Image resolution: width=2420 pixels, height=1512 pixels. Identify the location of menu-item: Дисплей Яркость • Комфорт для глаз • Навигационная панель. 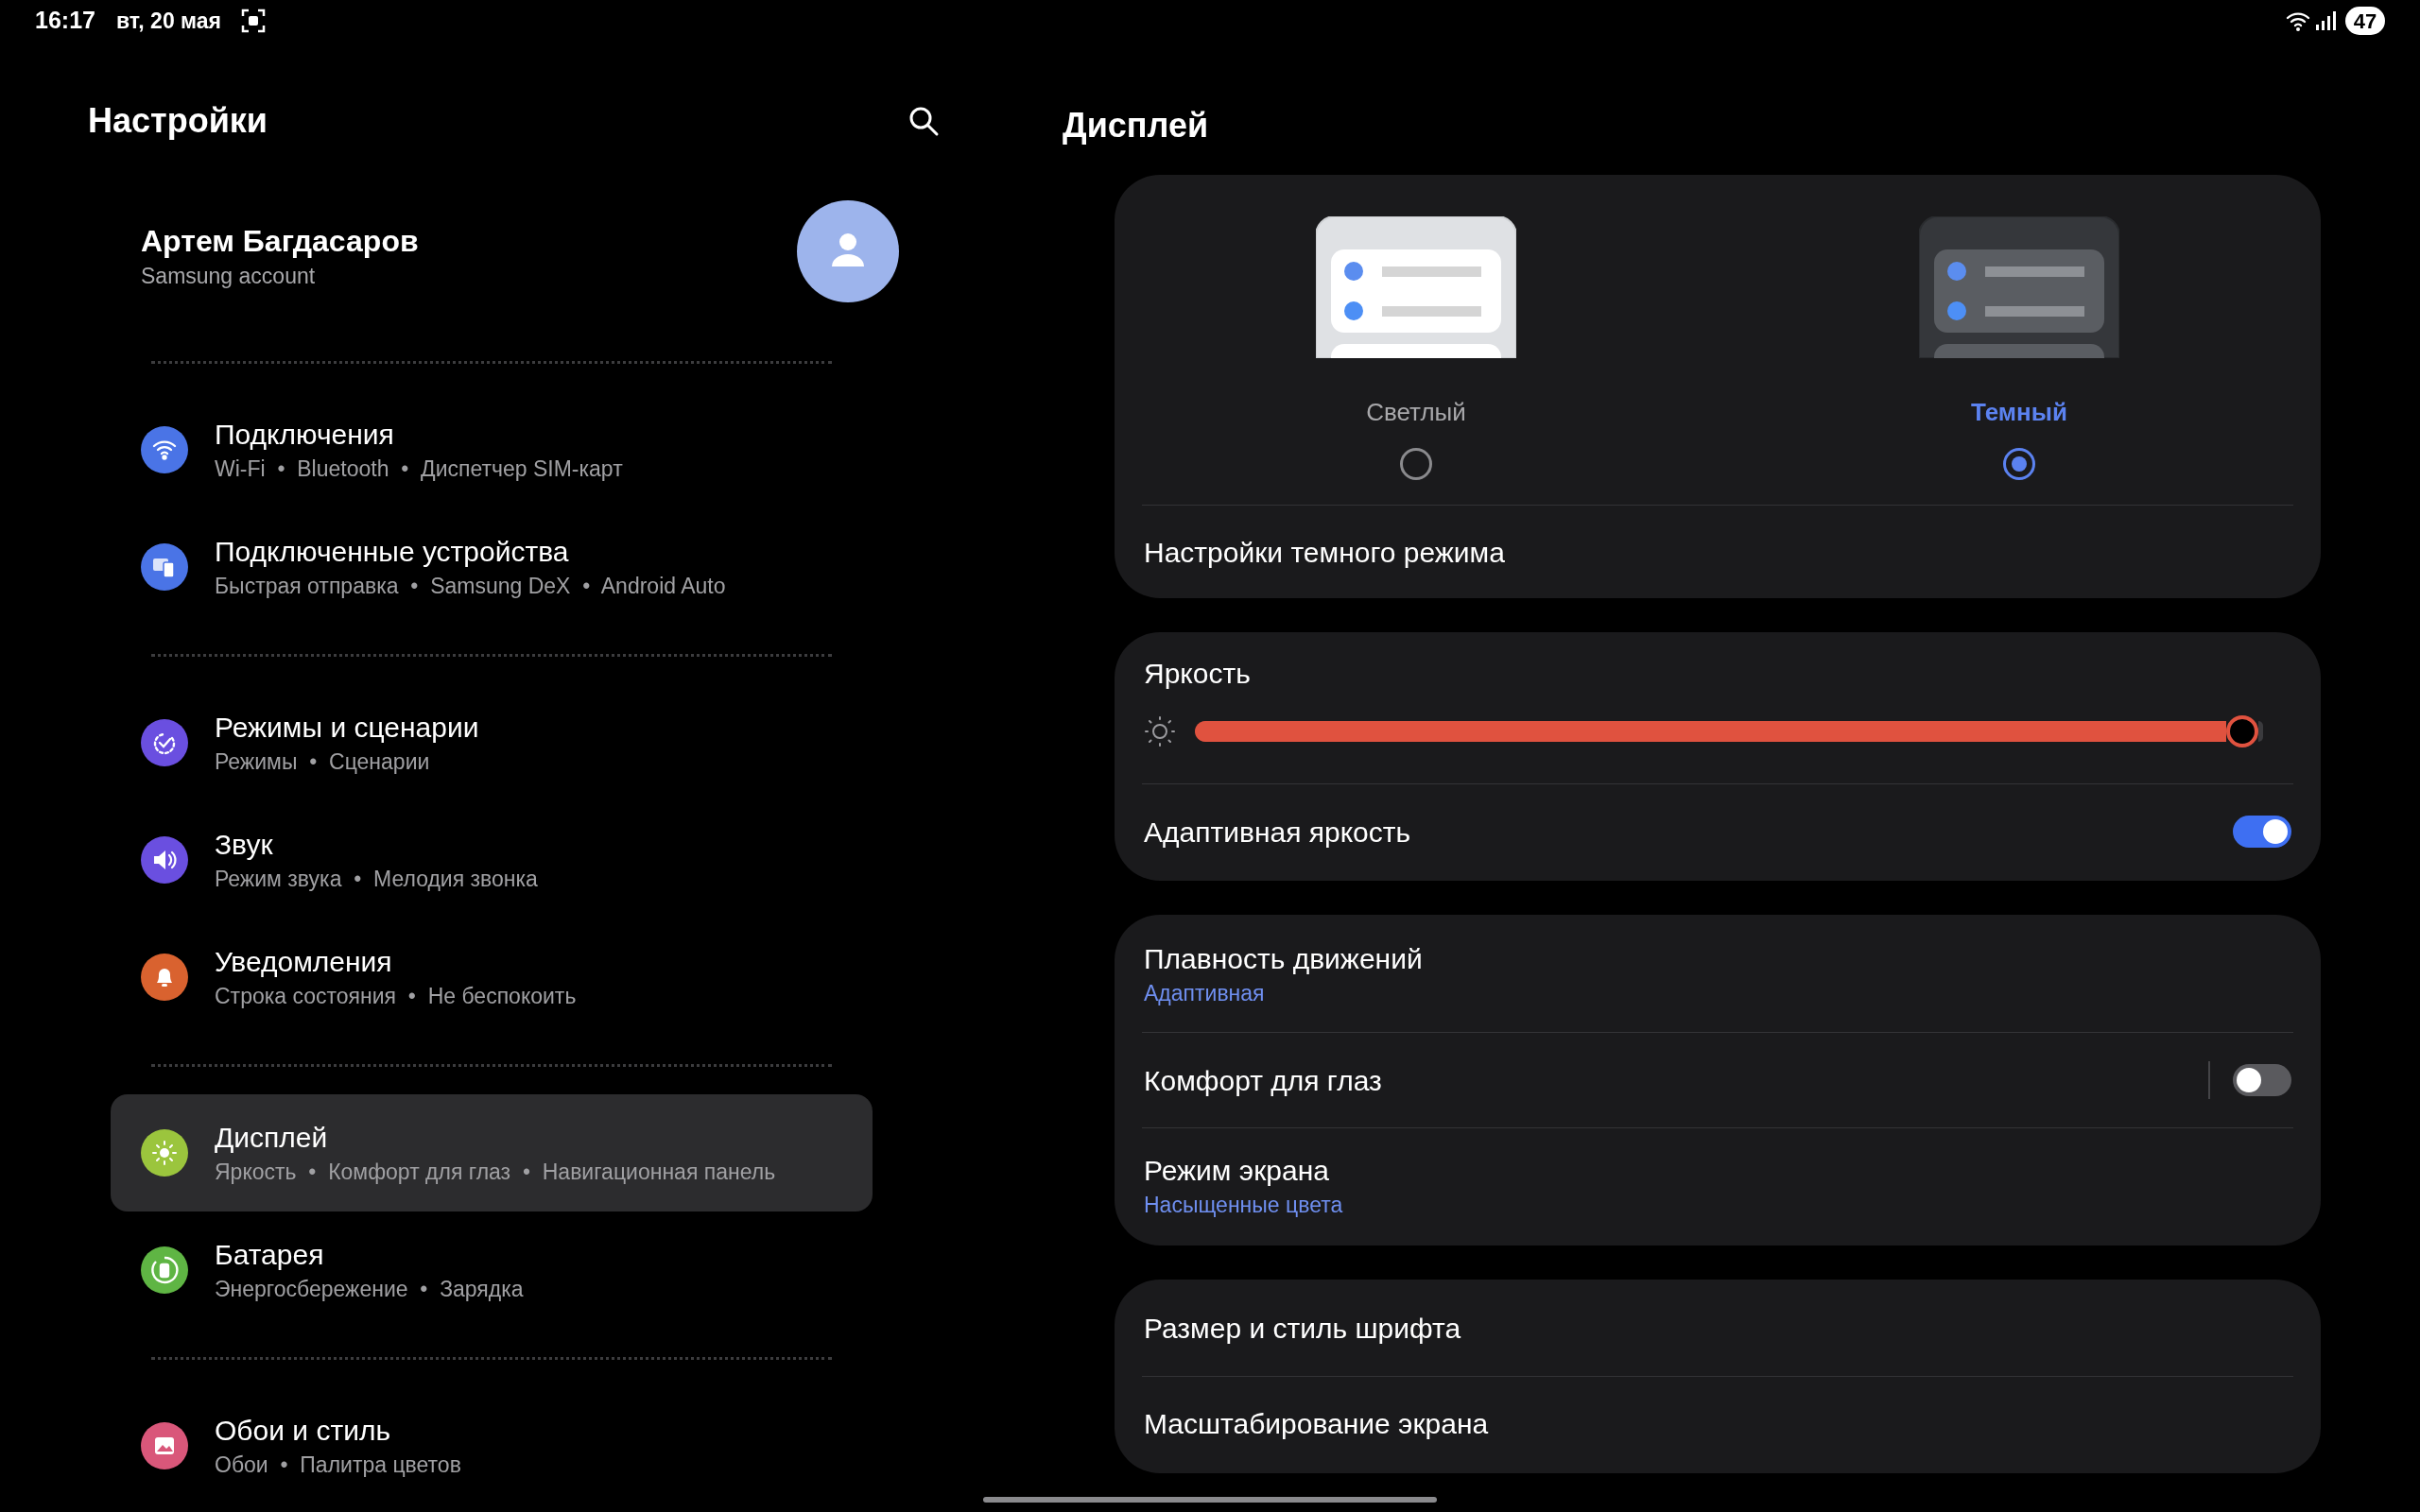
(492, 1152).